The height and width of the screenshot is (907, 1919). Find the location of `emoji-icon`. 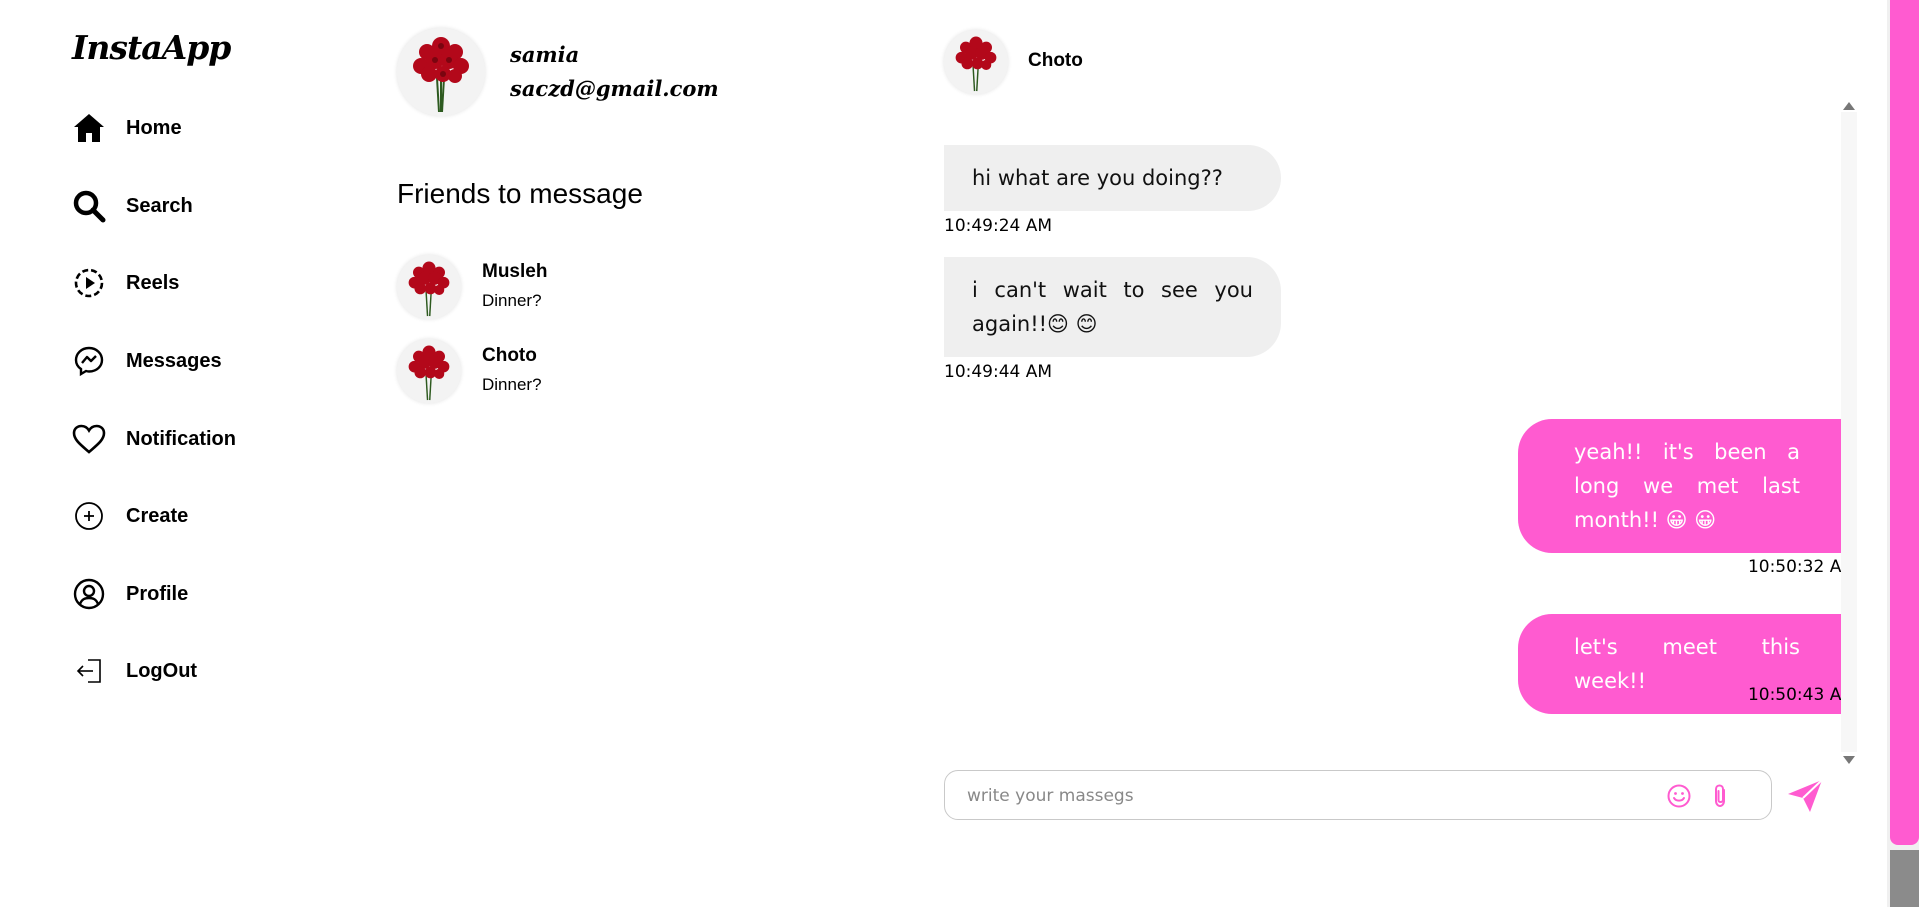

emoji-icon is located at coordinates (1679, 796).